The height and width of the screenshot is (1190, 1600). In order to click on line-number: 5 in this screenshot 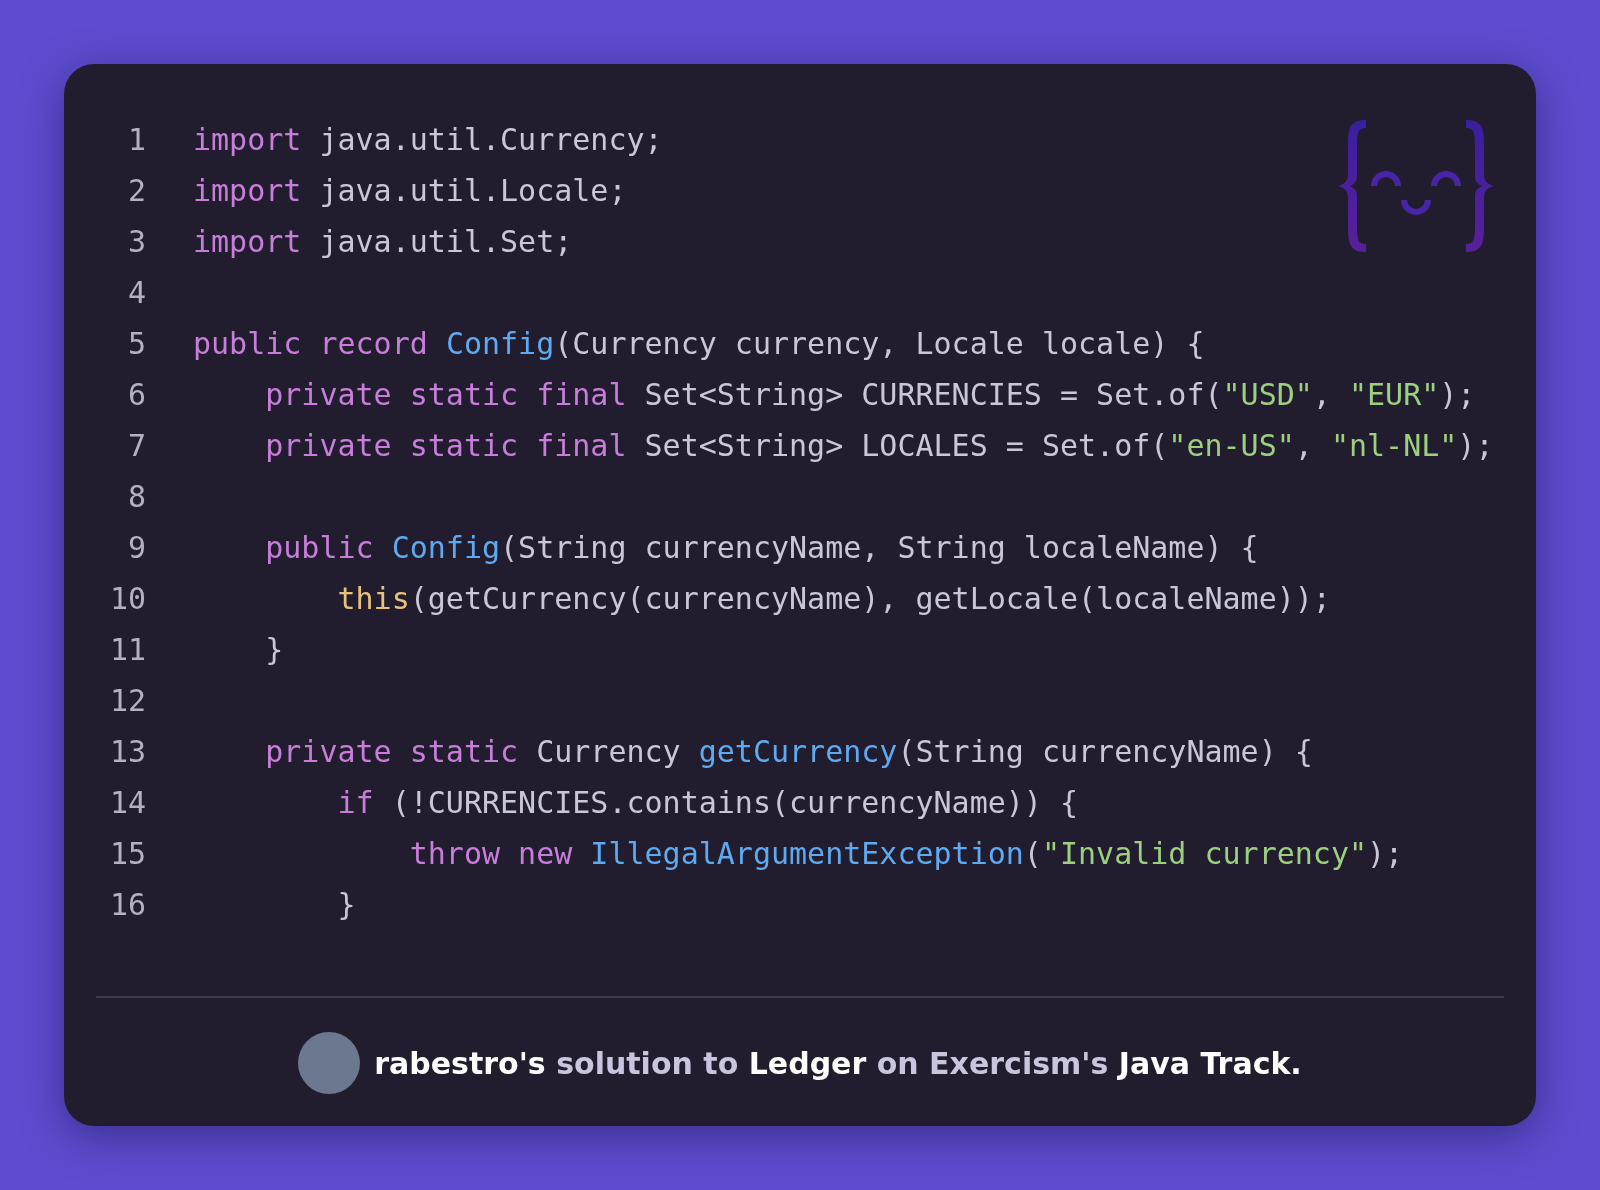, I will do `click(136, 343)`.